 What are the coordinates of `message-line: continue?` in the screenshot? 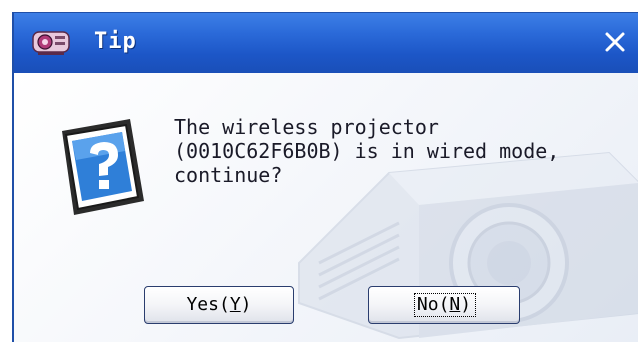 It's located at (228, 175).